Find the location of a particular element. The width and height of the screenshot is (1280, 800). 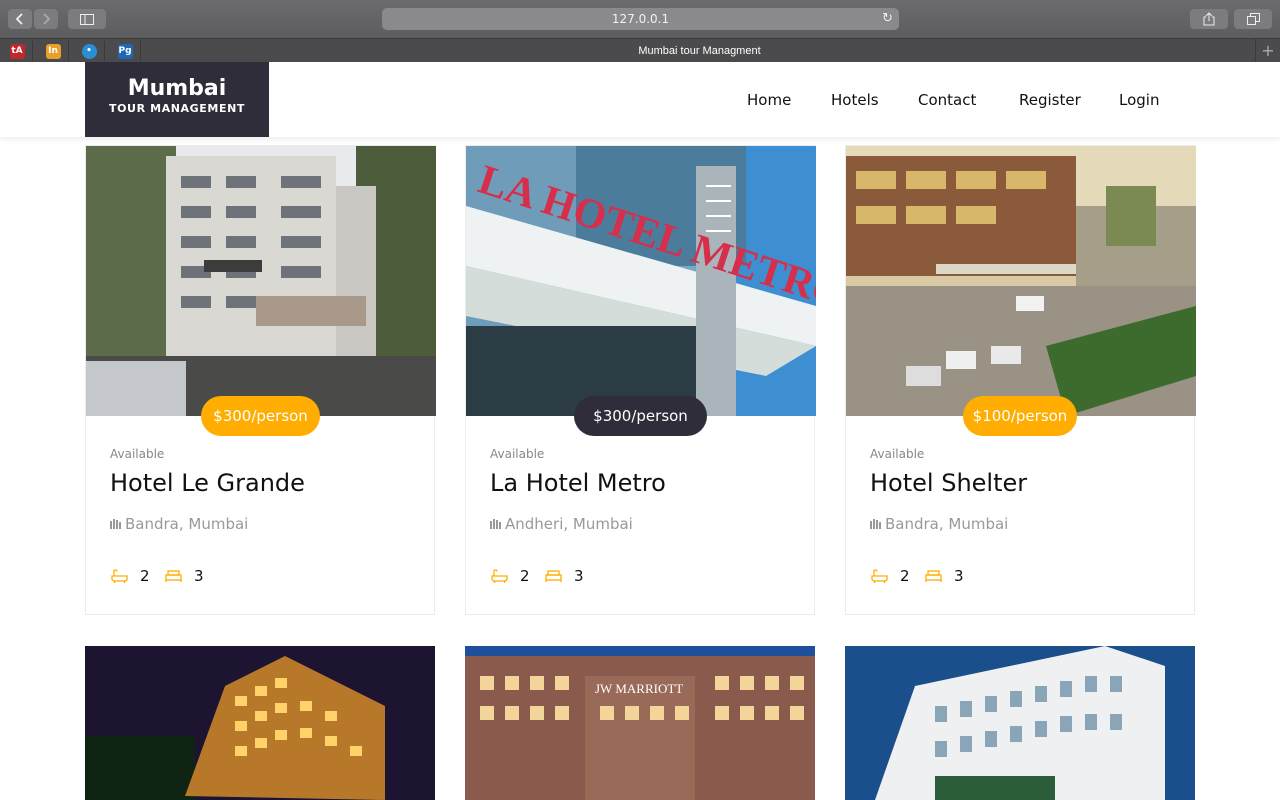

tabs-overview-button is located at coordinates (1253, 19).